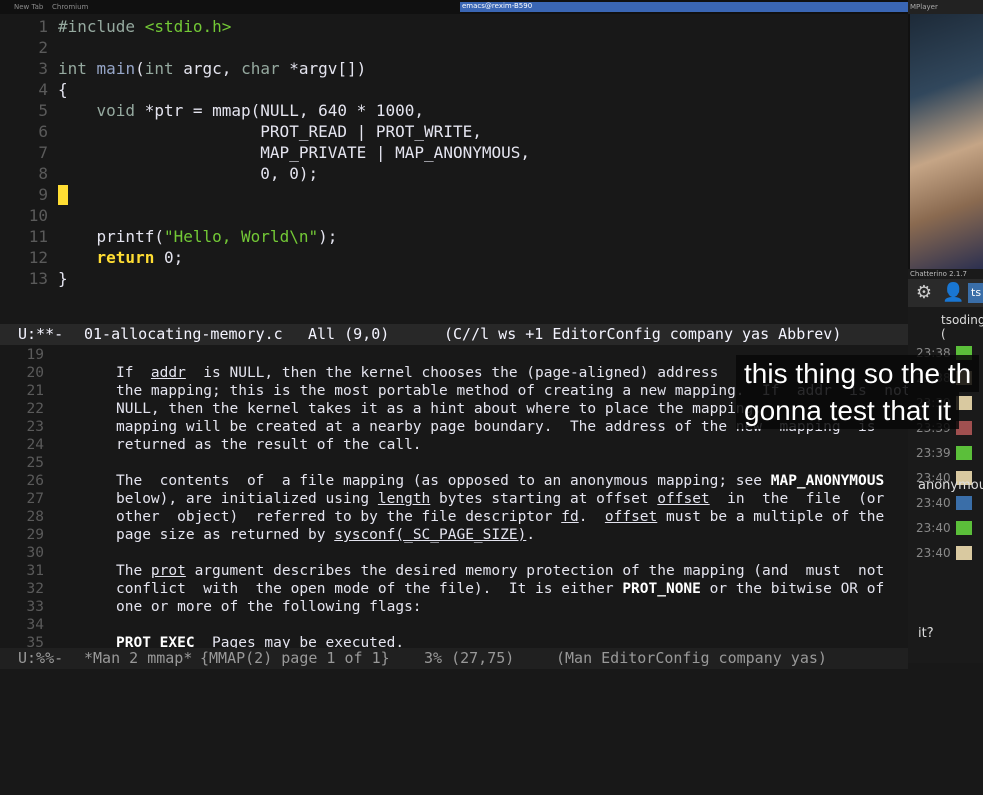 This screenshot has width=983, height=795. What do you see at coordinates (962, 327) in the screenshot?
I see `channel-name: tsoding (` at bounding box center [962, 327].